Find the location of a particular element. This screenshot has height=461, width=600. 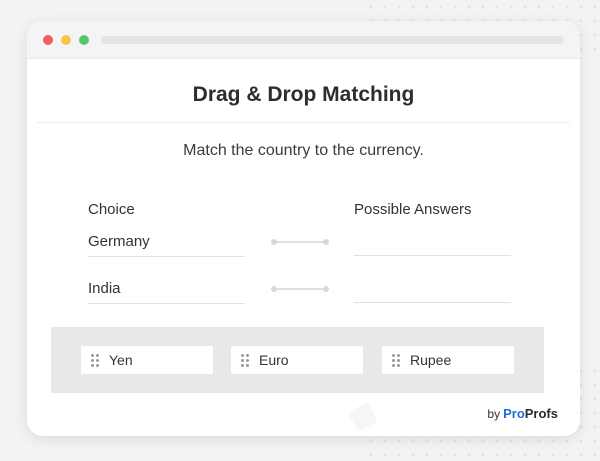

question-instruction: Match the country to the currency. is located at coordinates (303, 150).